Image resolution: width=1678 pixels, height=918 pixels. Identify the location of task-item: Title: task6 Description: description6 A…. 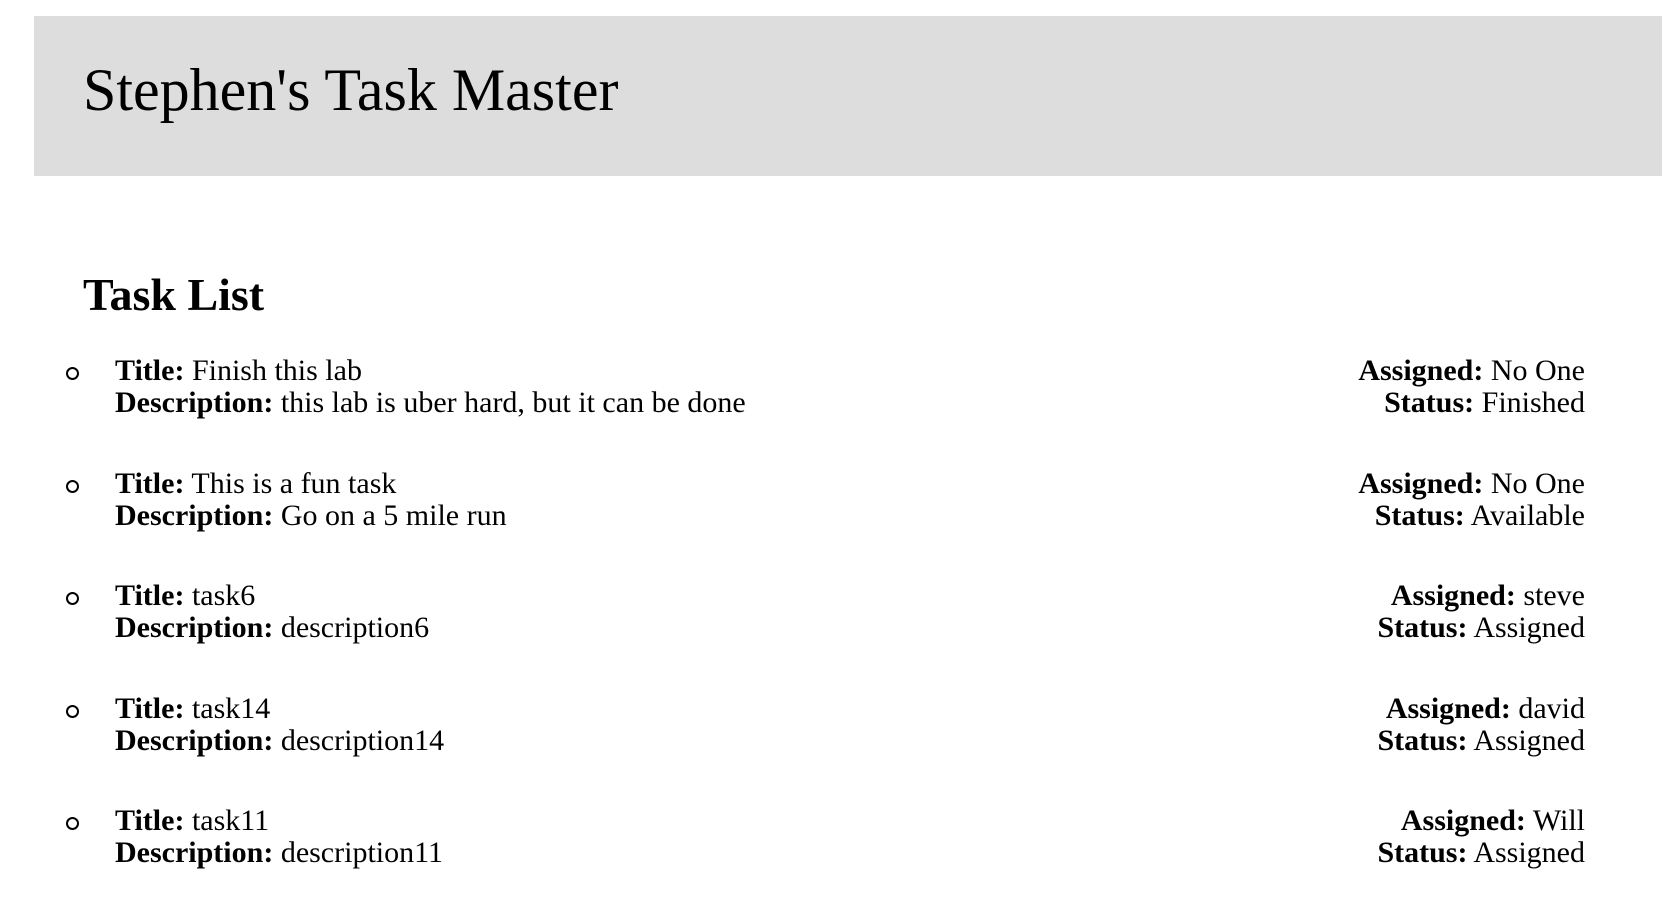
(839, 636).